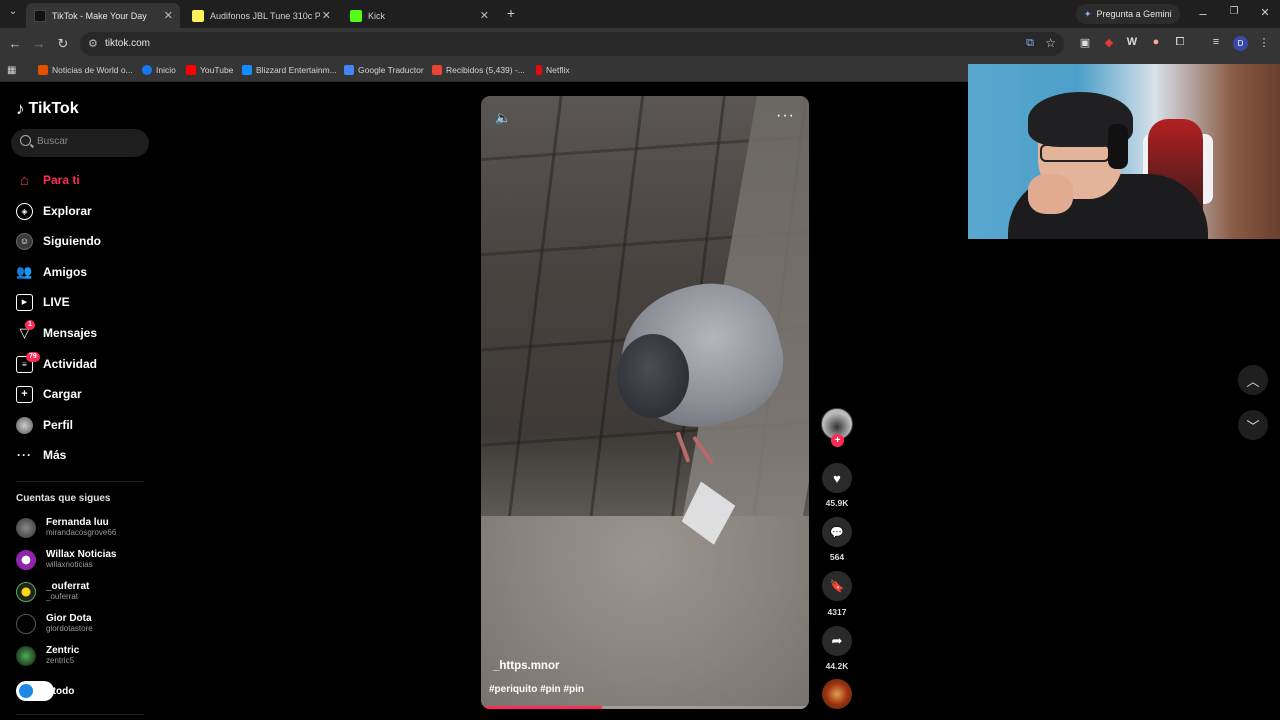  Describe the element at coordinates (54, 211) in the screenshot. I see `nav-explorar: ◈ Explorar` at that location.